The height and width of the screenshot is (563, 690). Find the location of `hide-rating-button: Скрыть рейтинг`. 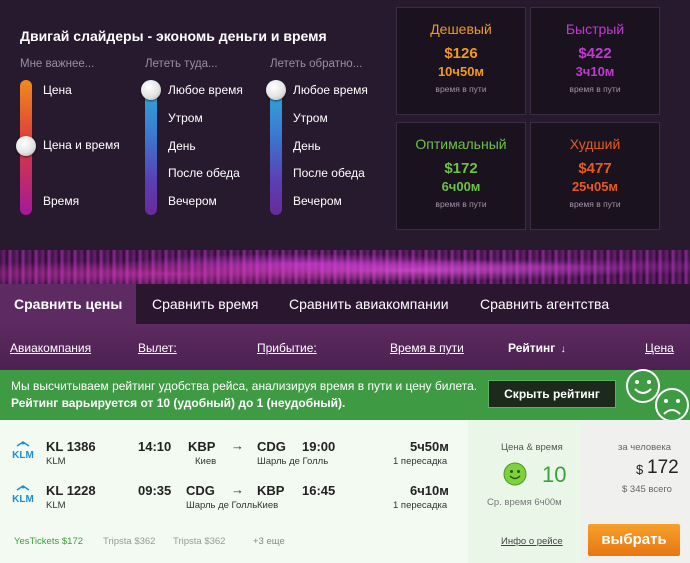

hide-rating-button: Скрыть рейтинг is located at coordinates (552, 394).